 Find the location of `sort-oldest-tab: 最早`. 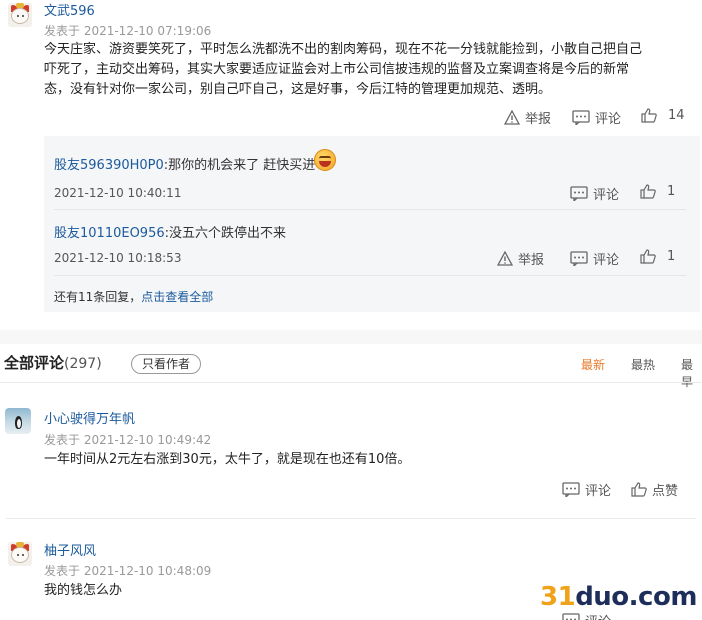

sort-oldest-tab: 最早 is located at coordinates (691, 373).